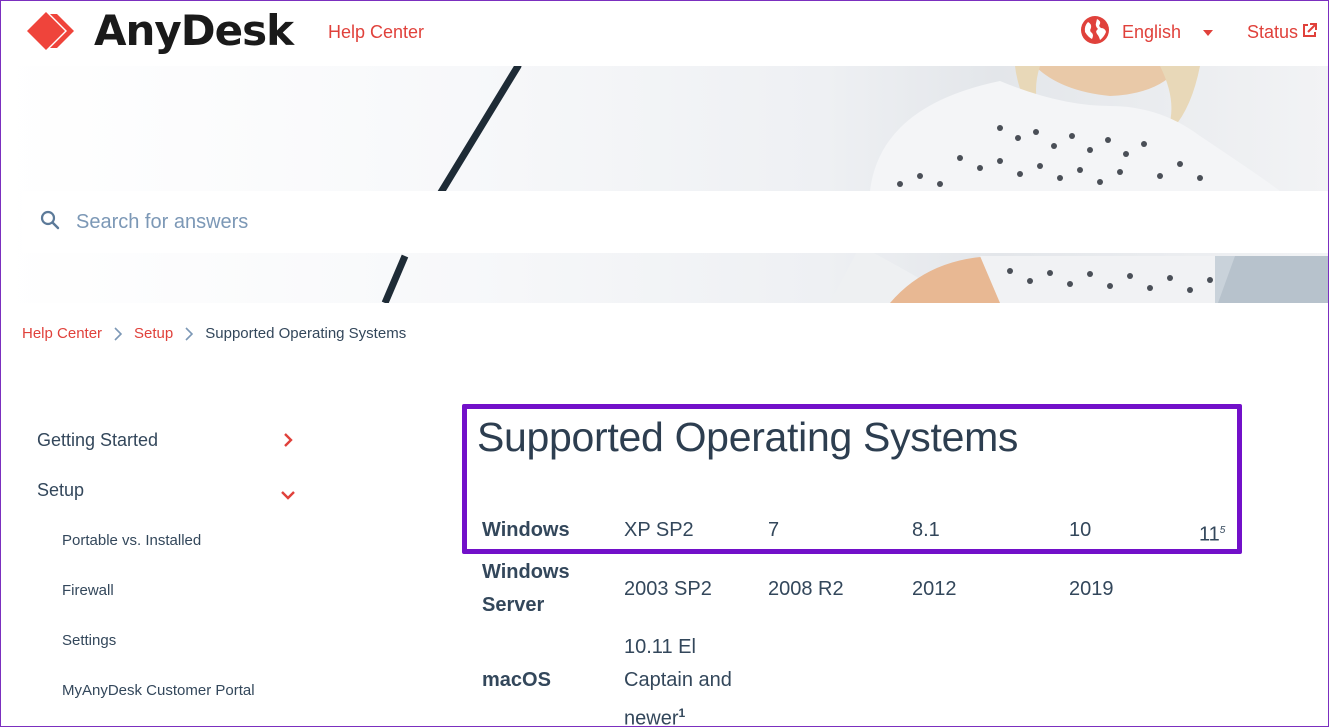  I want to click on language-selector: English, so click(1147, 32).